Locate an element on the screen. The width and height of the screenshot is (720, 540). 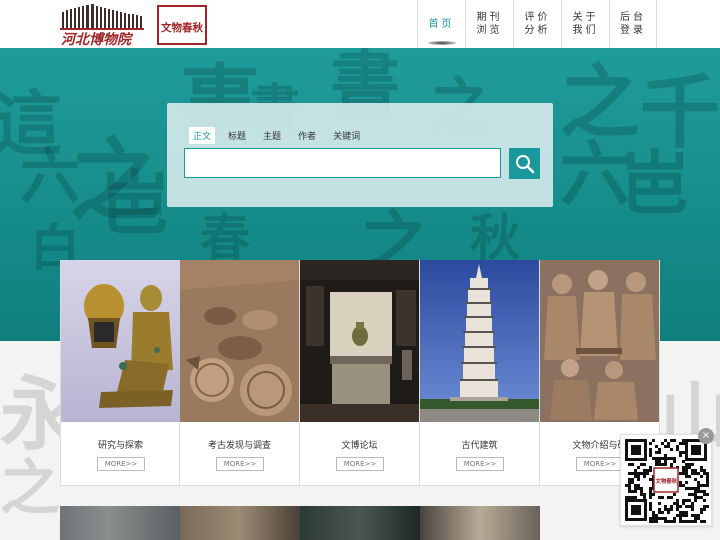
nav-admin-line2: 登录 is located at coordinates (633, 30).